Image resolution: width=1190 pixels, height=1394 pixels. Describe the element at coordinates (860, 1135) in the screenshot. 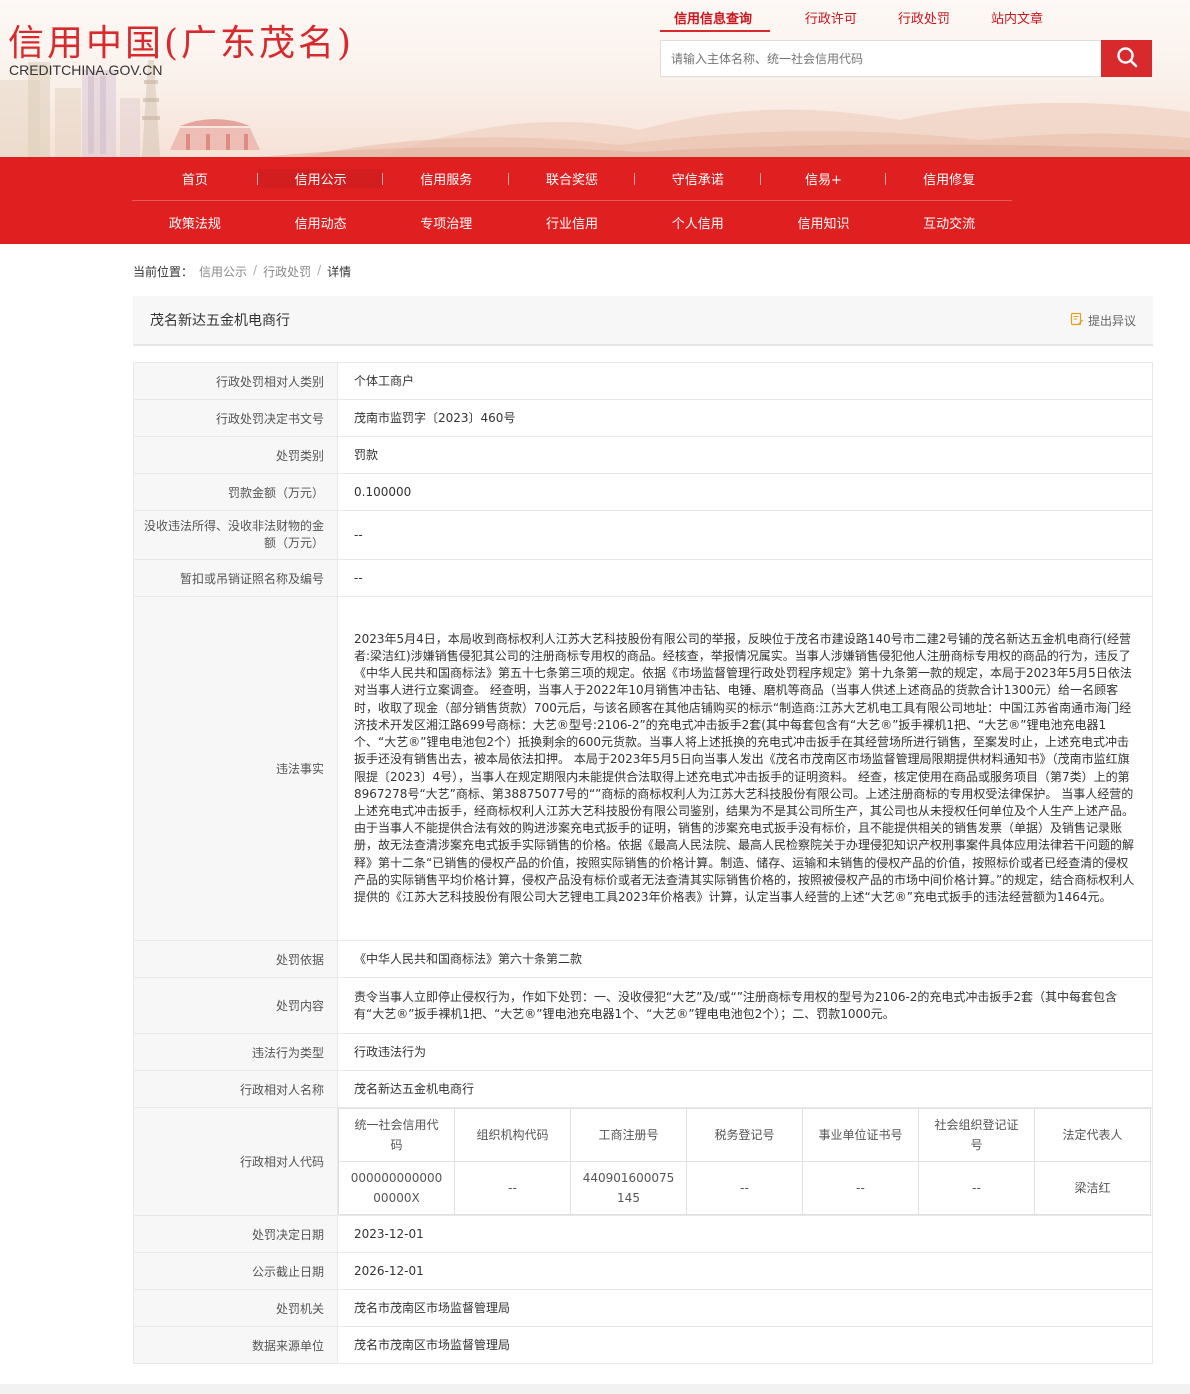

I see `col-header: 事业单位证书号` at that location.